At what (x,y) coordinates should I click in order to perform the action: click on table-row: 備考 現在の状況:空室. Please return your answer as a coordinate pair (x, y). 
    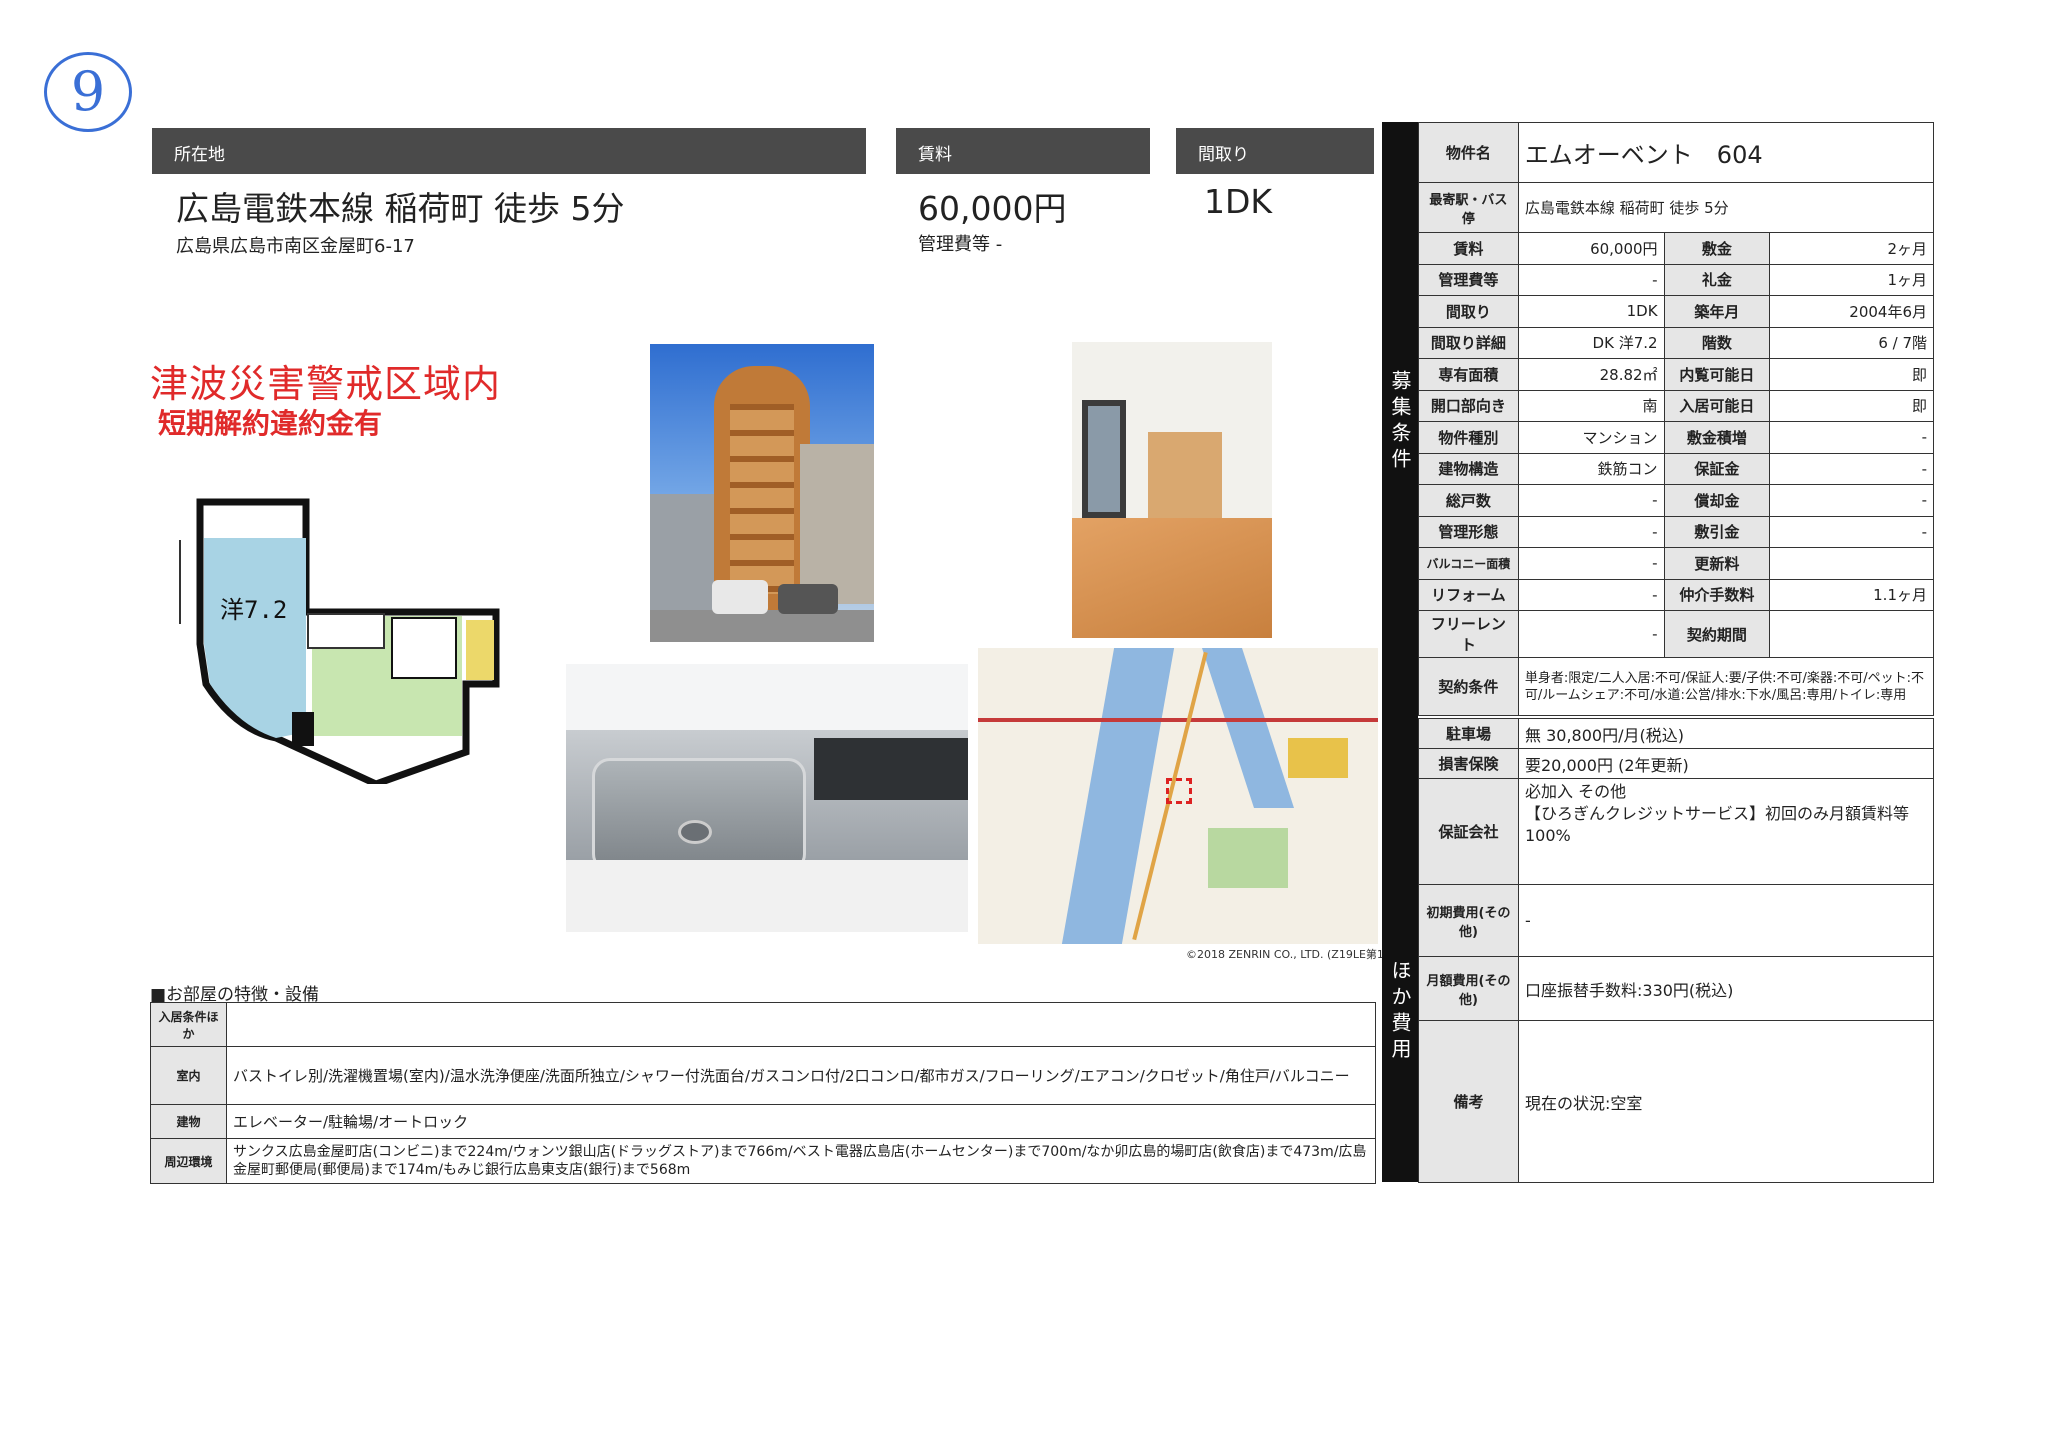
    Looking at the image, I should click on (1676, 1101).